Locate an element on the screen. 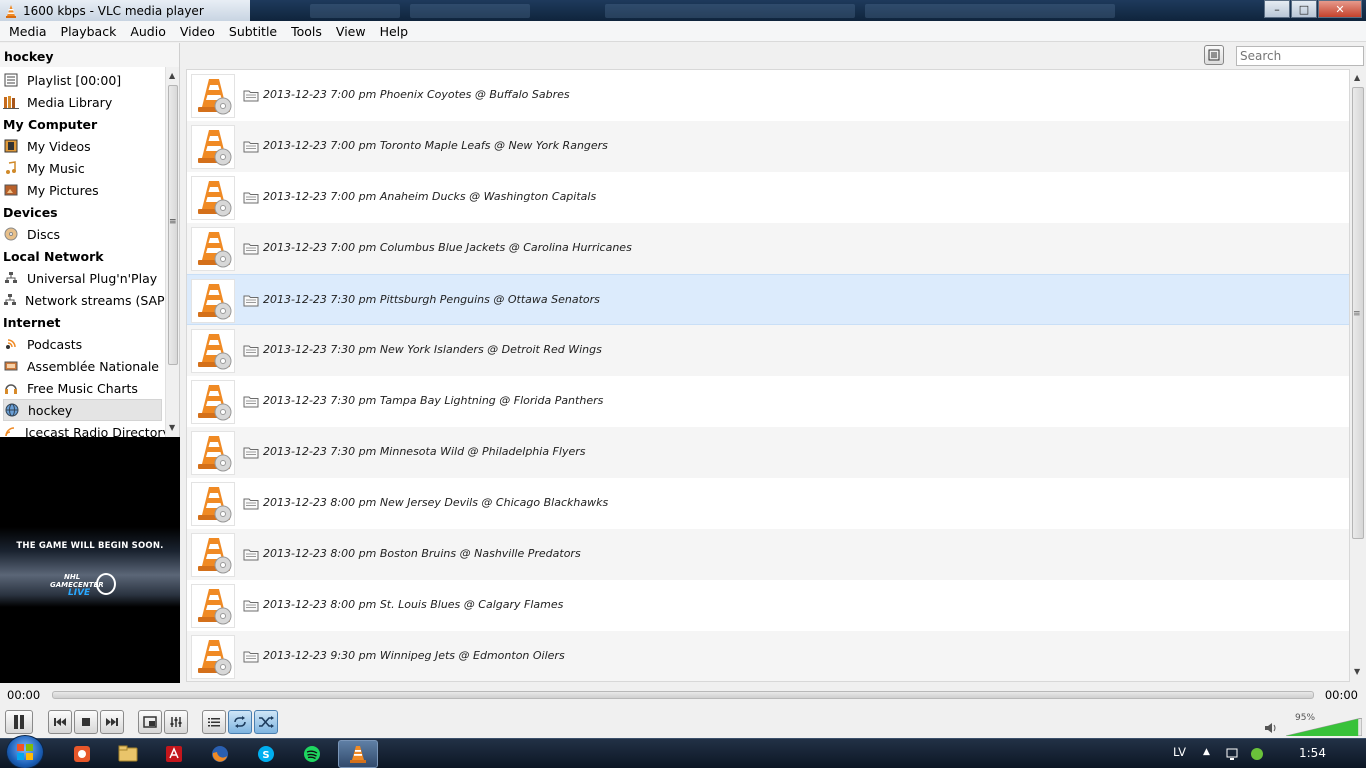 Image resolution: width=1366 pixels, height=768 pixels. minimize-button: – is located at coordinates (1277, 9).